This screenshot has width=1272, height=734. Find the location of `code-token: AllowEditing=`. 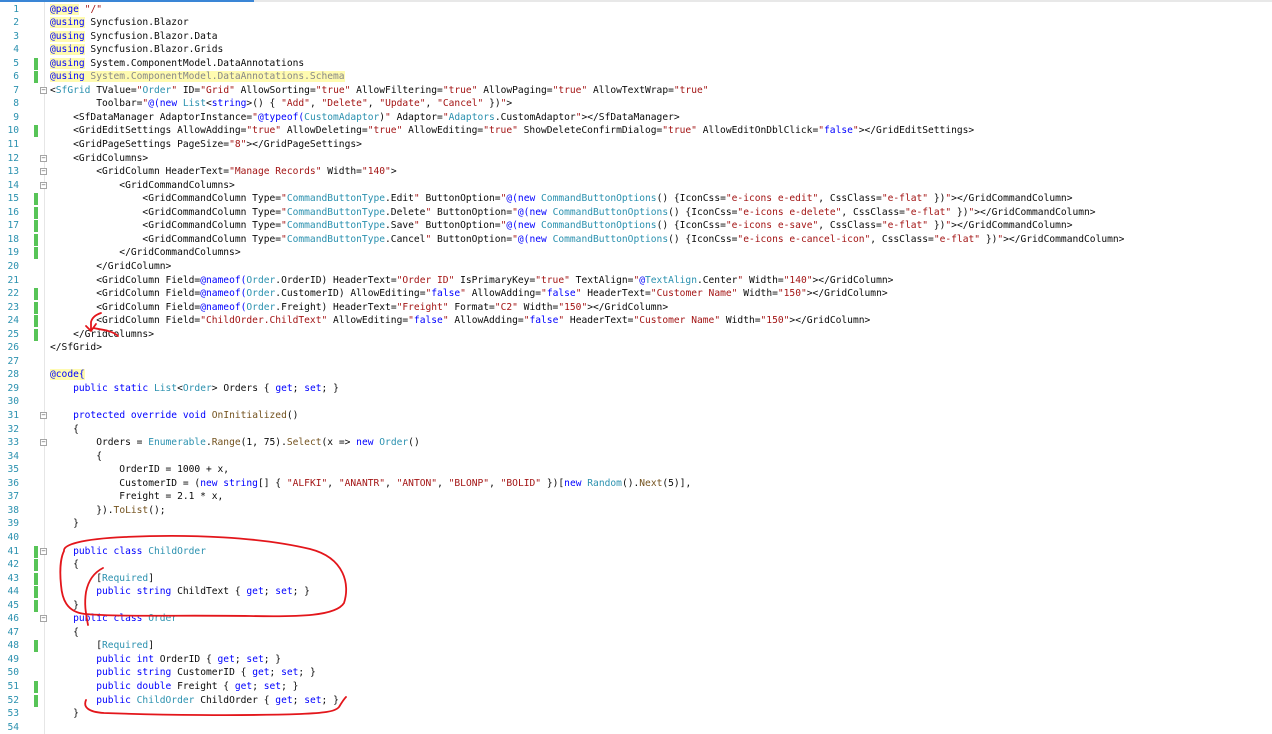

code-token: AllowEditing= is located at coordinates (385, 294).